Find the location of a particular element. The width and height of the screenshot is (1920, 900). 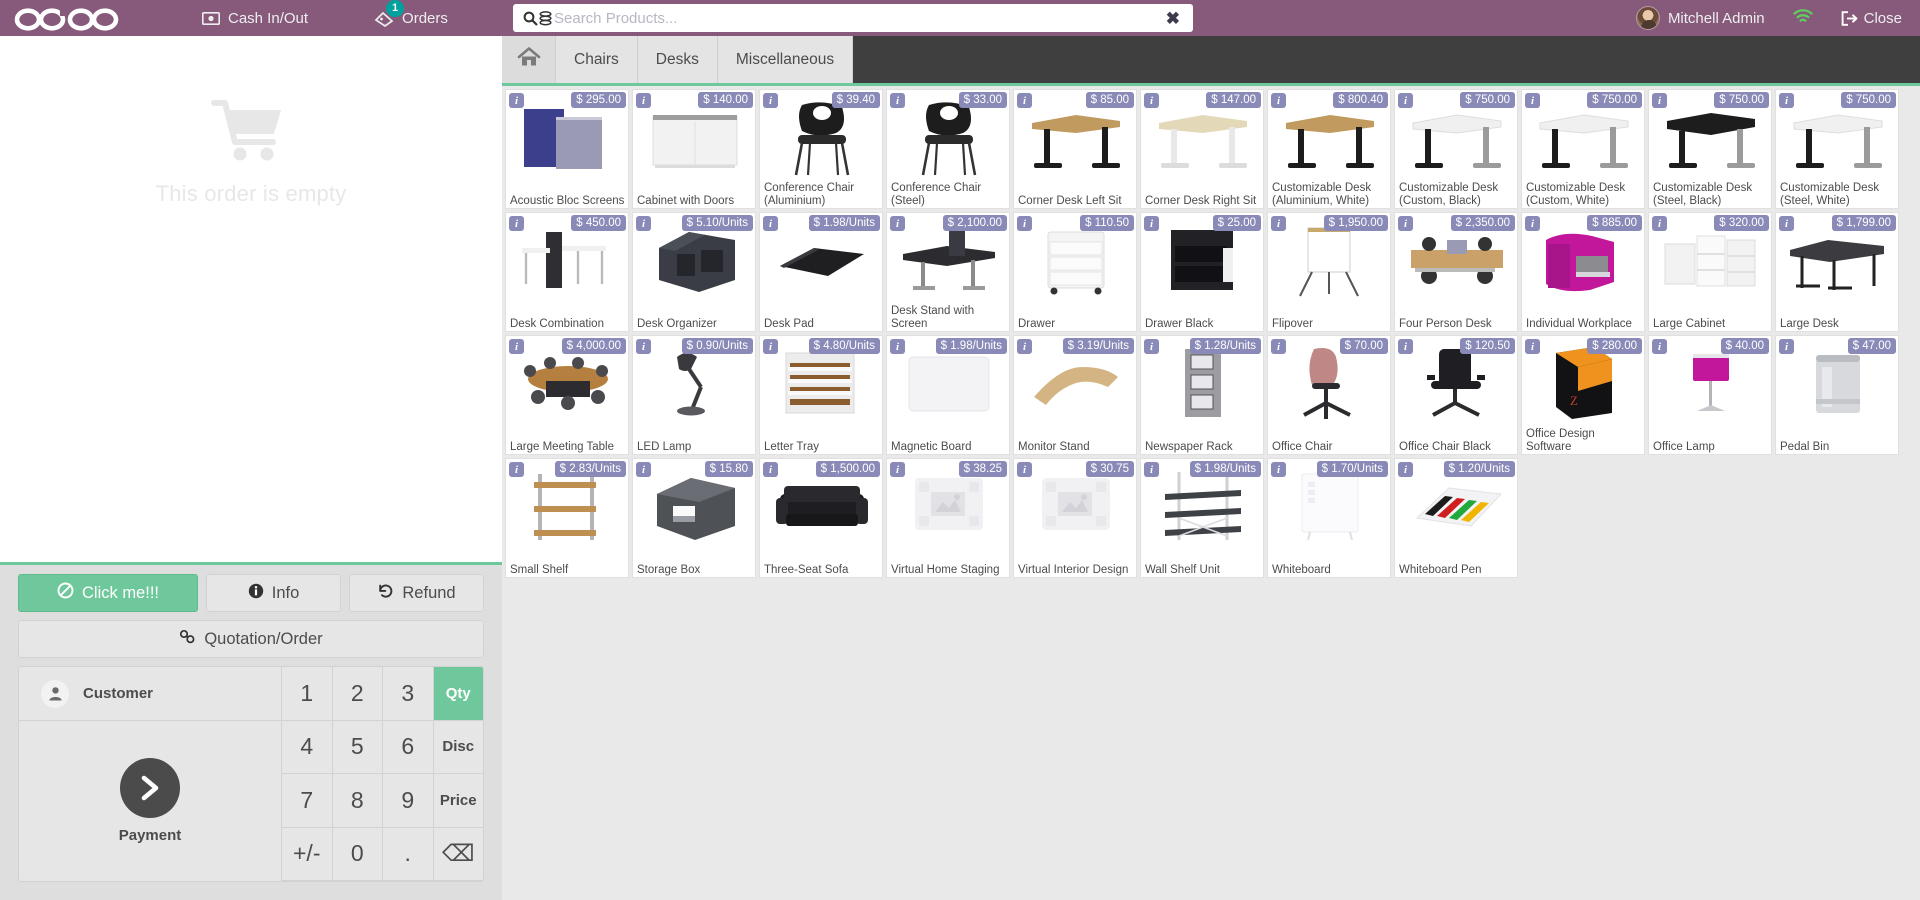

numpad-key-4: 4 is located at coordinates (306, 747).